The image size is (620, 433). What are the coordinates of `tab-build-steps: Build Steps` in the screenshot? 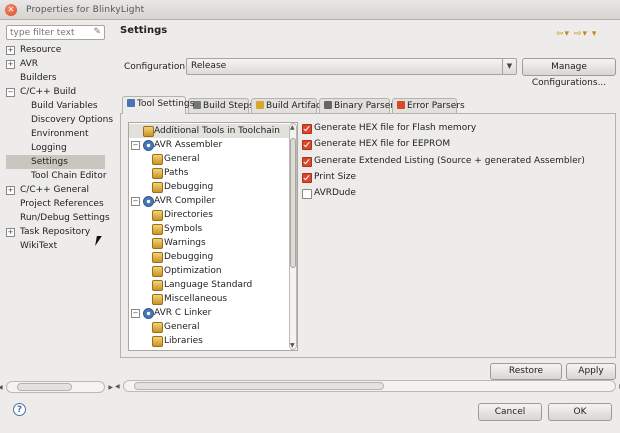 It's located at (221, 106).